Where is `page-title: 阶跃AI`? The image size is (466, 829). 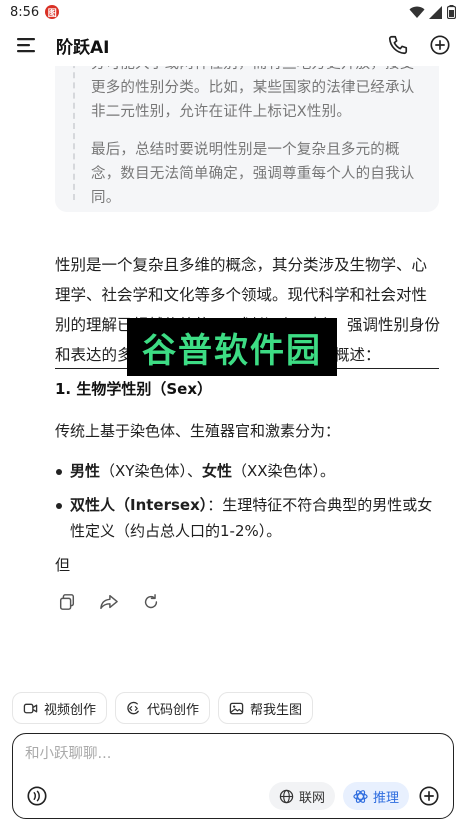 page-title: 阶跃AI is located at coordinates (83, 47).